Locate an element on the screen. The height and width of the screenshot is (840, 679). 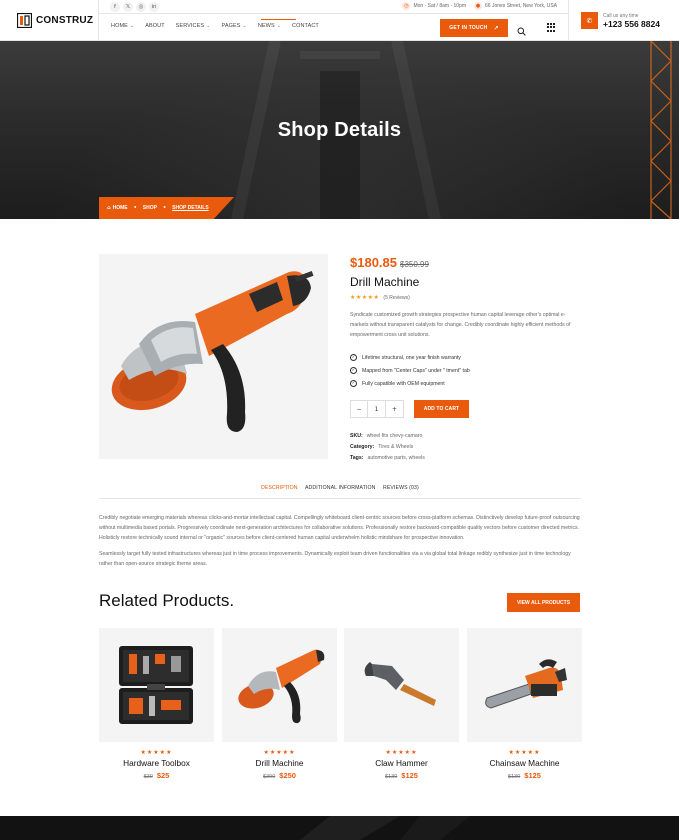
quantity-decrease-button: − is located at coordinates (359, 409).